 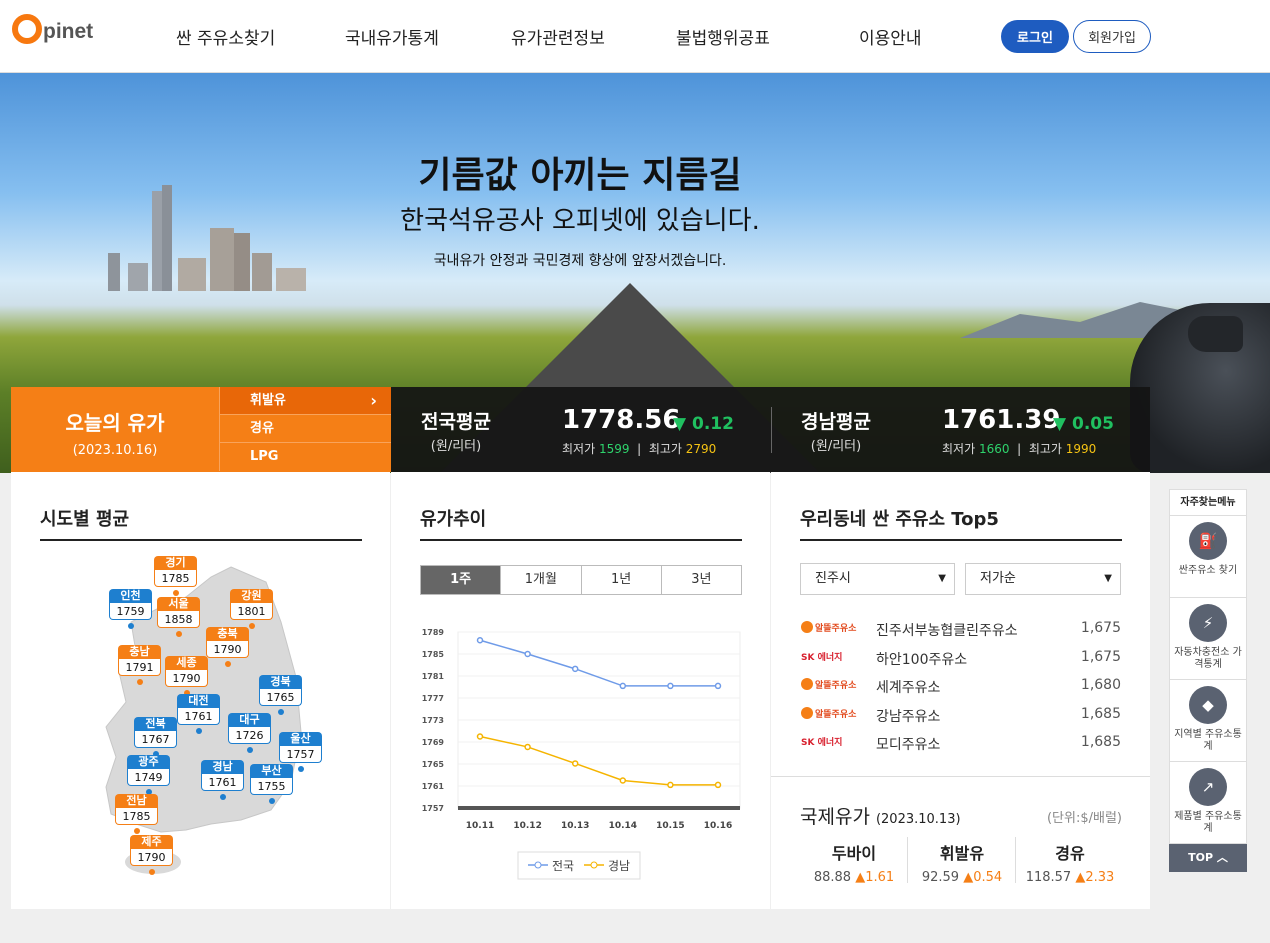 I want to click on nav-guide: 이용안내, so click(x=890, y=36).